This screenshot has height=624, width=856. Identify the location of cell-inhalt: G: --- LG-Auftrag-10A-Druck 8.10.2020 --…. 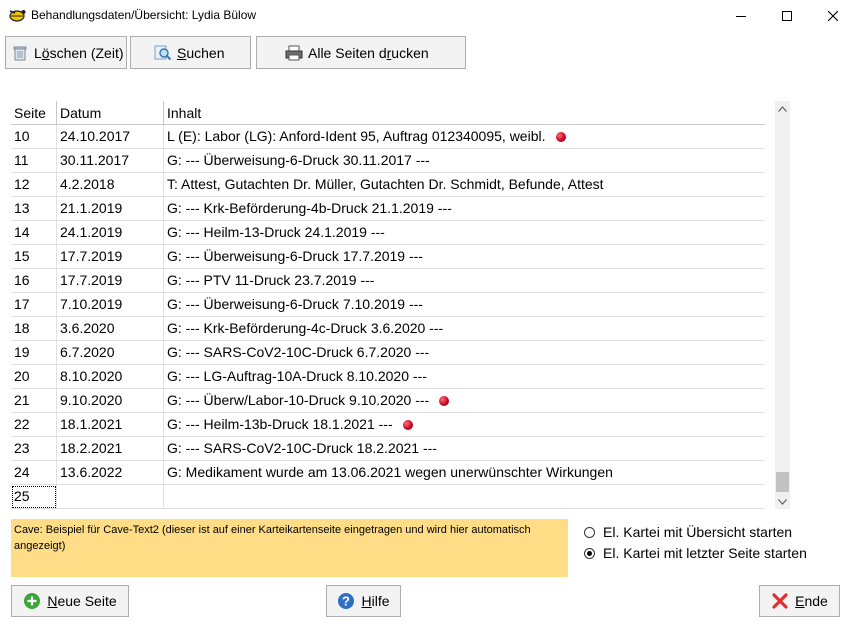
(464, 377).